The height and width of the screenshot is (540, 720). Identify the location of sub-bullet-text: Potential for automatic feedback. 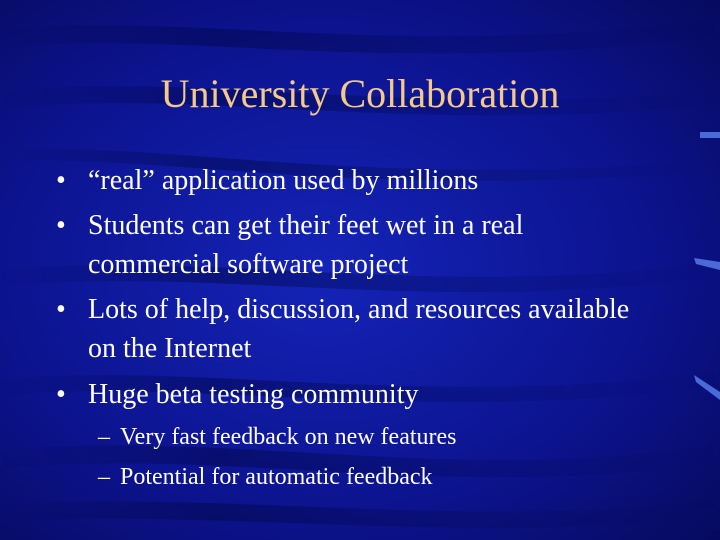
(276, 477).